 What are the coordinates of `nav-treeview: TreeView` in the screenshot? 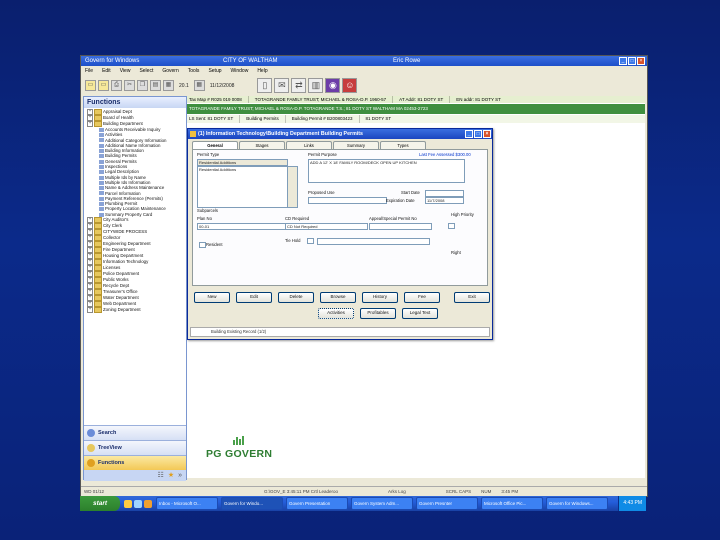 It's located at (135, 447).